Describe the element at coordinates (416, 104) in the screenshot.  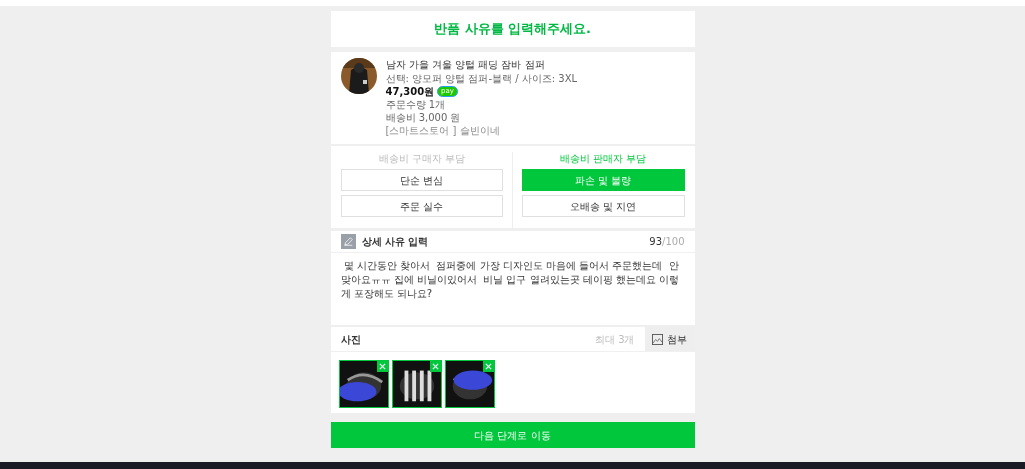
I see `order-quantity: 주문수량 1개` at that location.